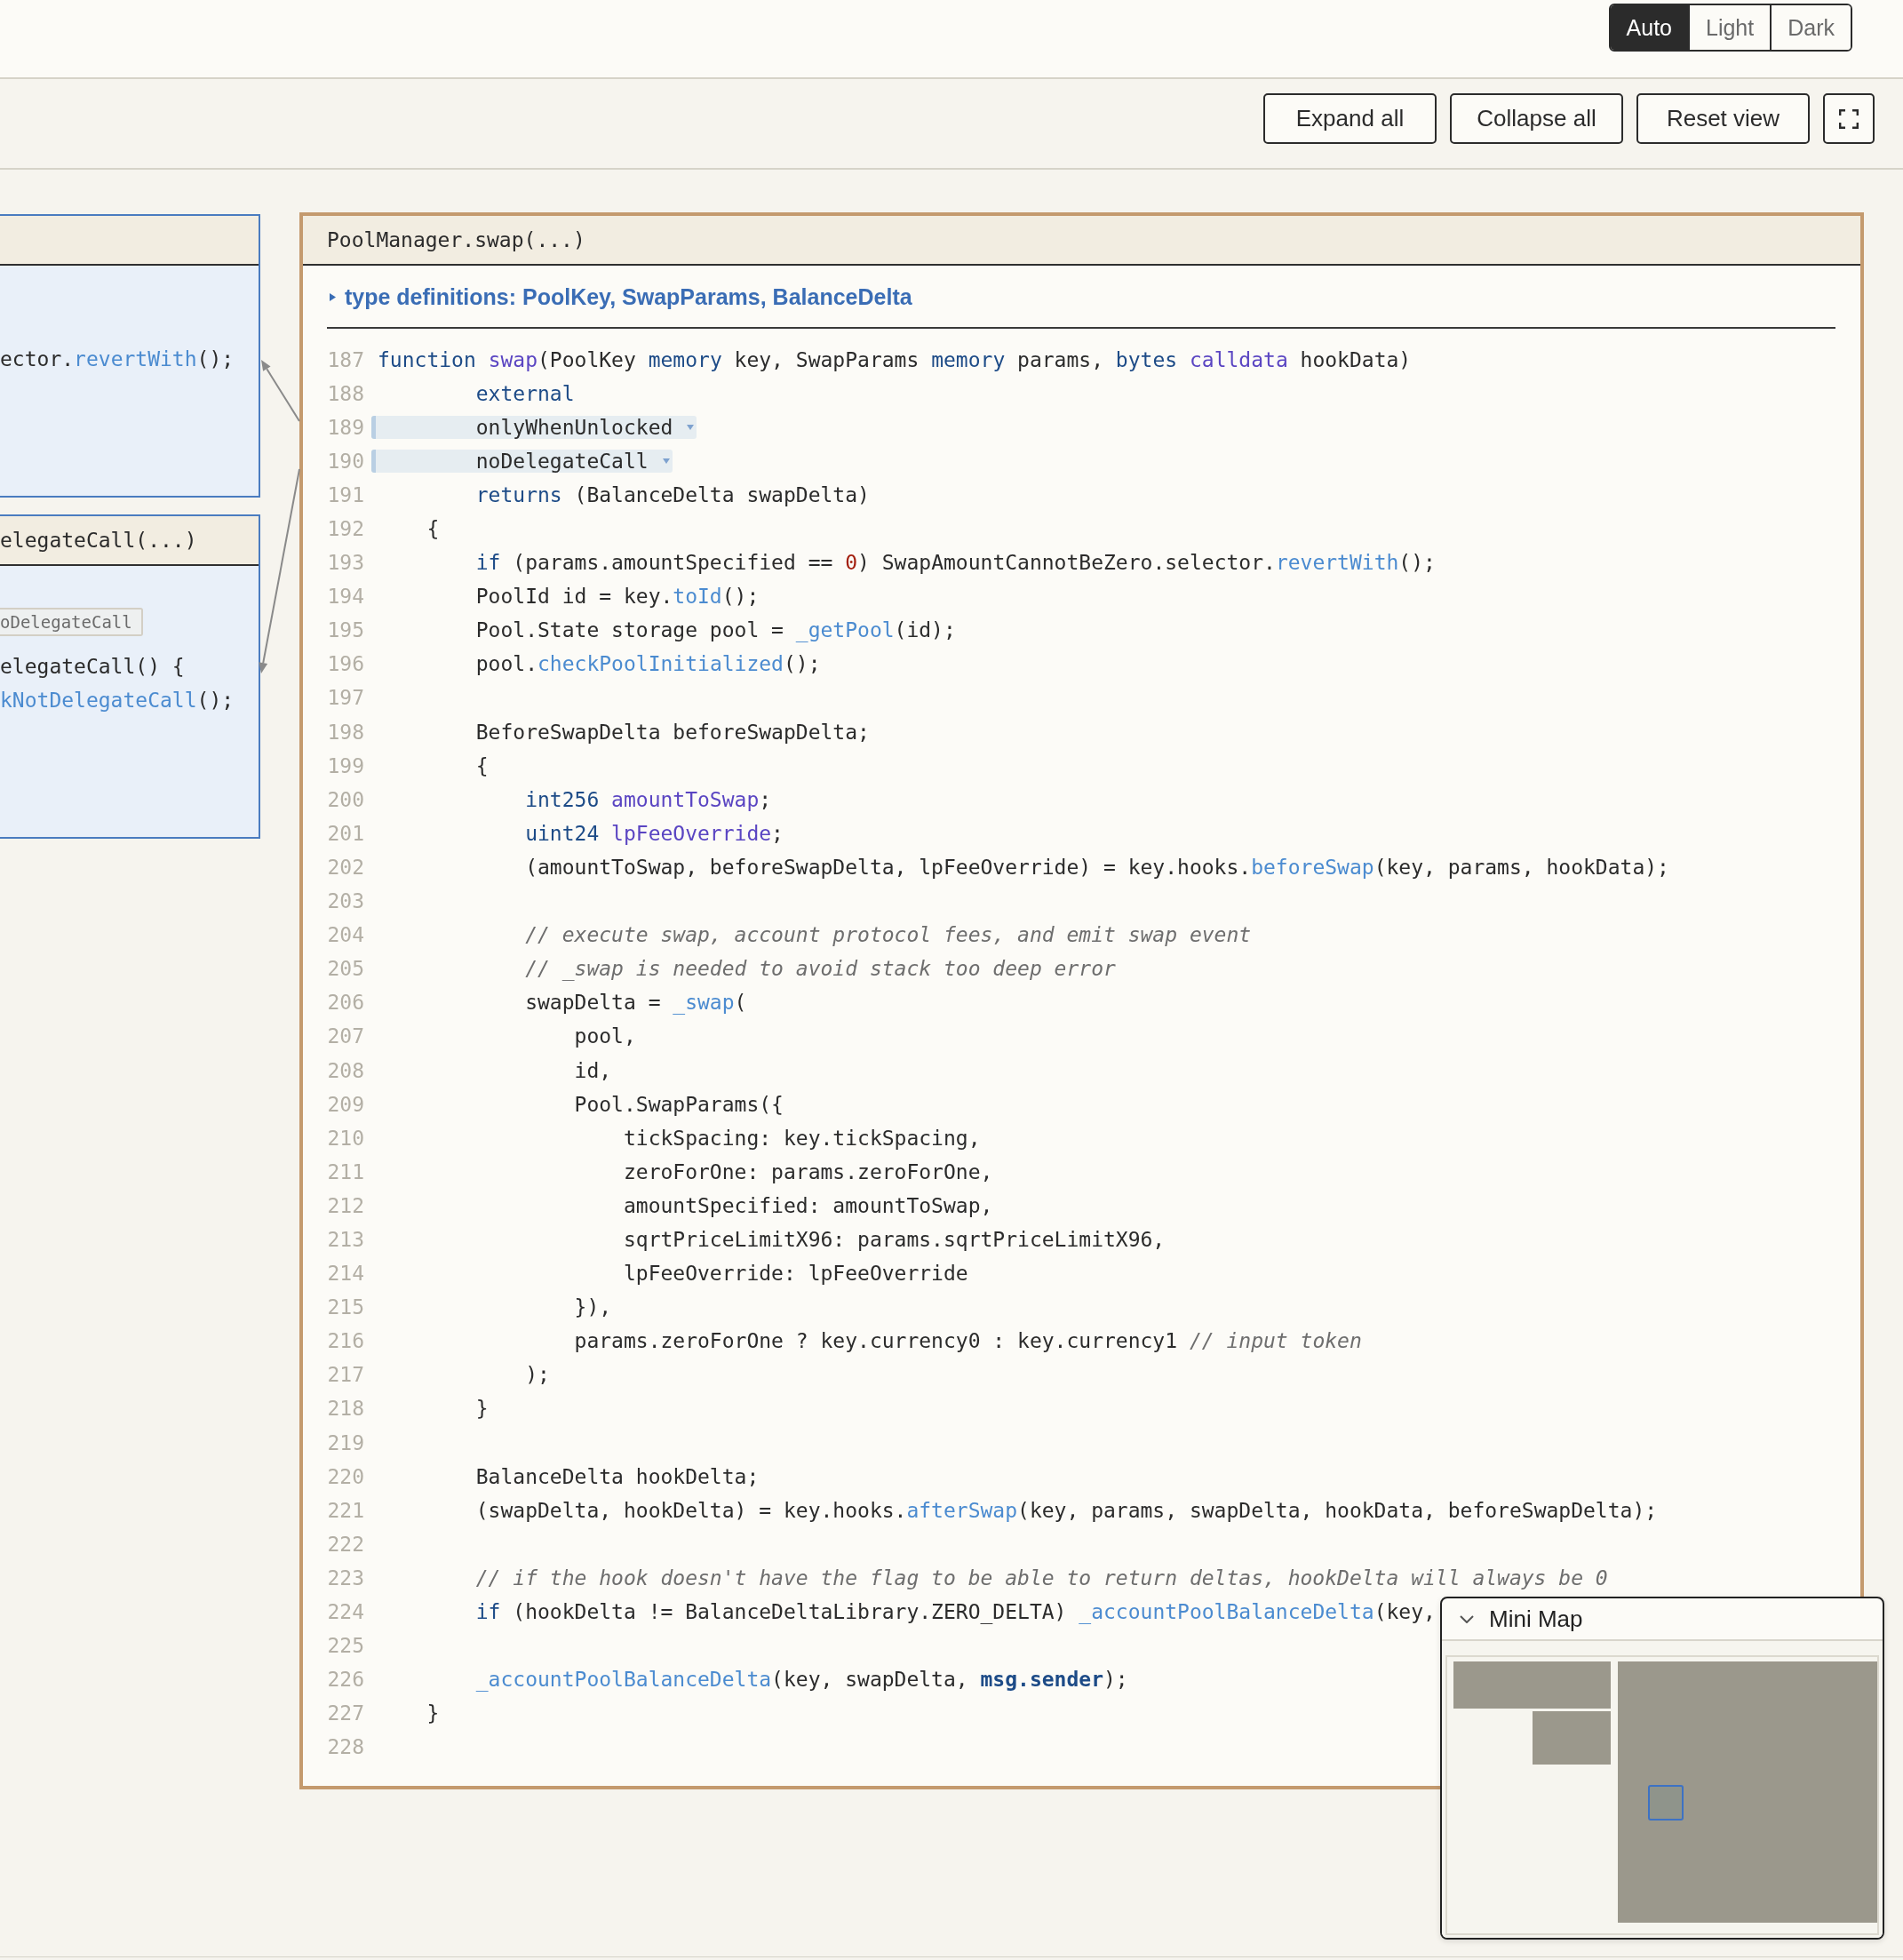 Image resolution: width=1903 pixels, height=1960 pixels. I want to click on type-definitions-toggle: type definitions: PoolKey, SwapParams, BalanceDelta, so click(619, 297).